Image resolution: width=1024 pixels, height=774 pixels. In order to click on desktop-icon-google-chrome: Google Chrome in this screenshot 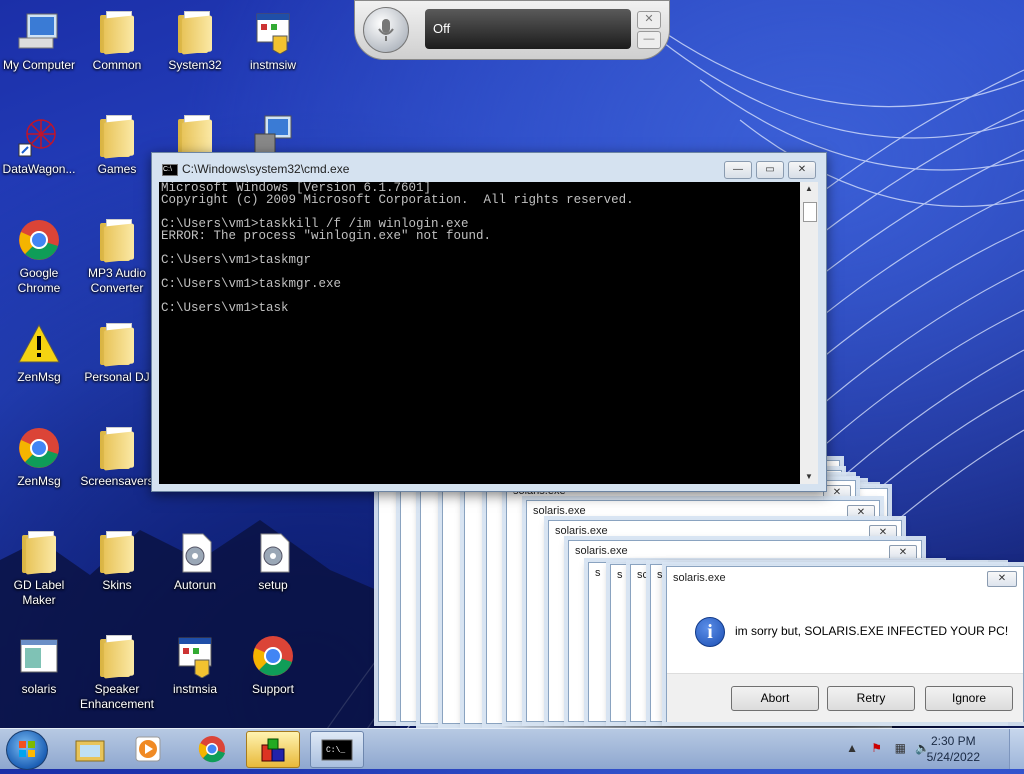, I will do `click(39, 256)`.